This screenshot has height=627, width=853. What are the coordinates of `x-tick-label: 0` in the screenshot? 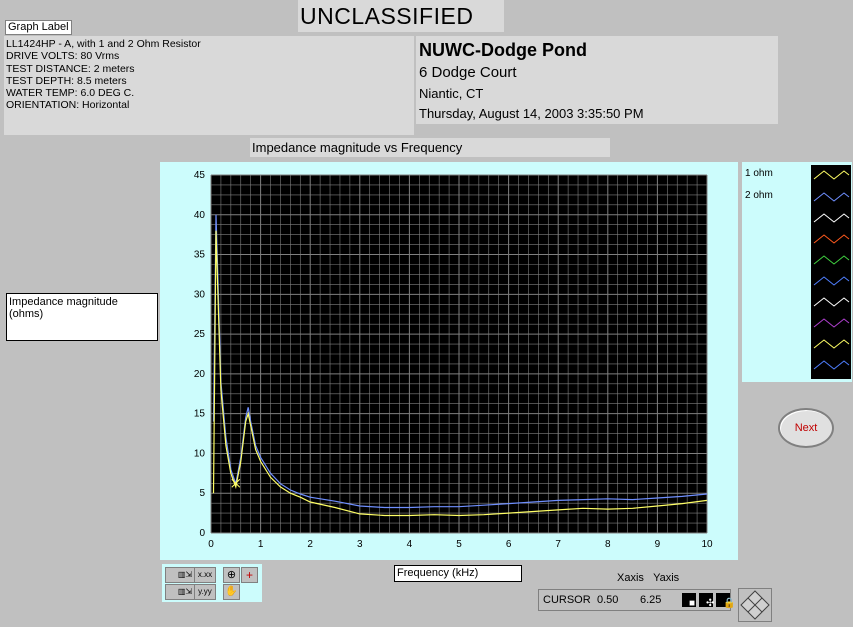 It's located at (211, 544).